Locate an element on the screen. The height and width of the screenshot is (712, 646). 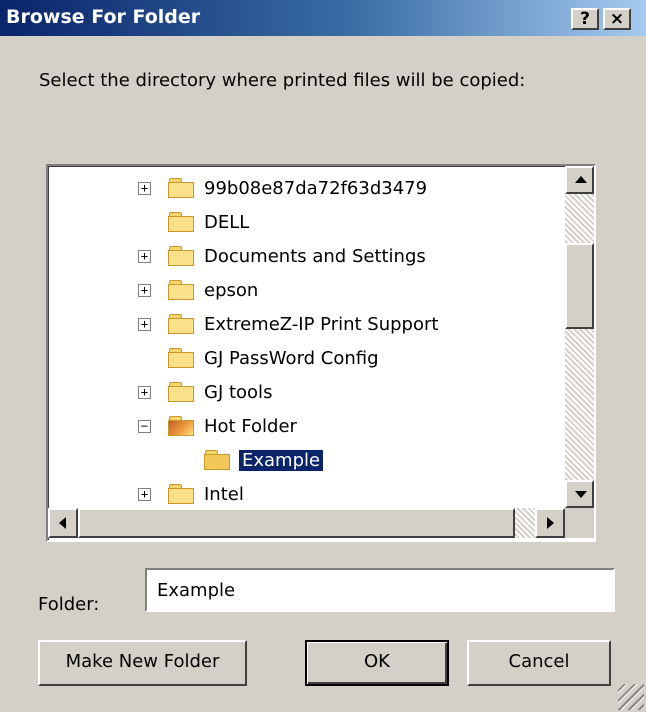
ok-button: OK is located at coordinates (377, 663).